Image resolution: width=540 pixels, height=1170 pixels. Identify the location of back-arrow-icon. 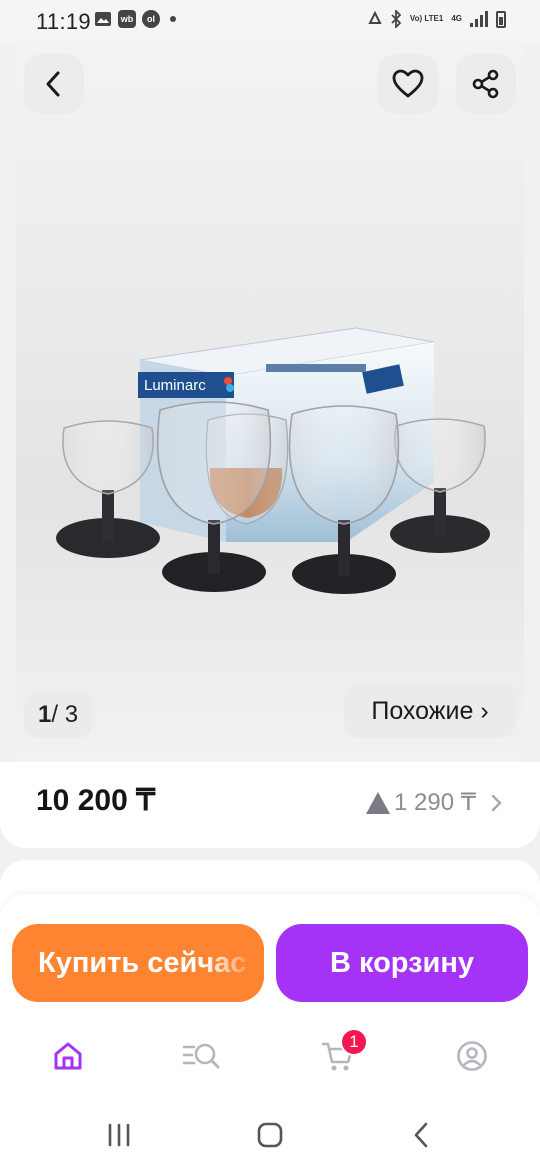
(421, 1135).